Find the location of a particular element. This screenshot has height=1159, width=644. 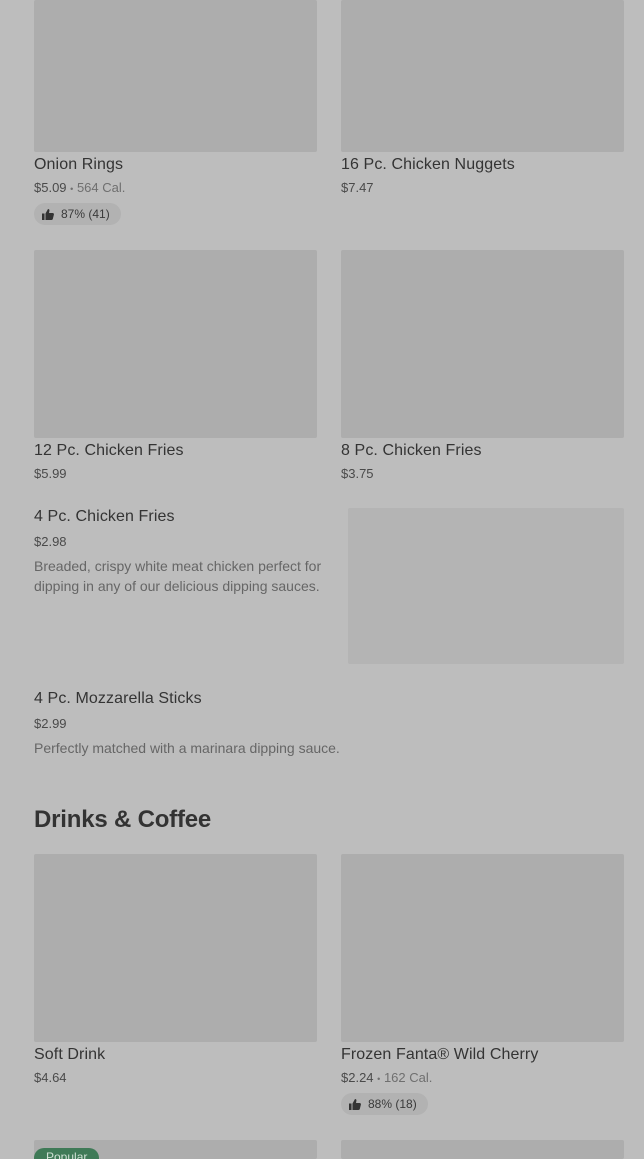

item-image-8pc-chicken-fries is located at coordinates (482, 344).